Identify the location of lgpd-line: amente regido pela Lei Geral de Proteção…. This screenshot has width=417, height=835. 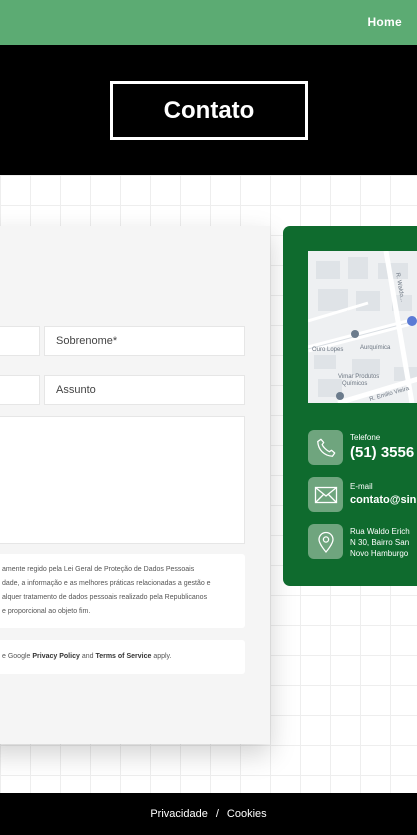
(98, 569).